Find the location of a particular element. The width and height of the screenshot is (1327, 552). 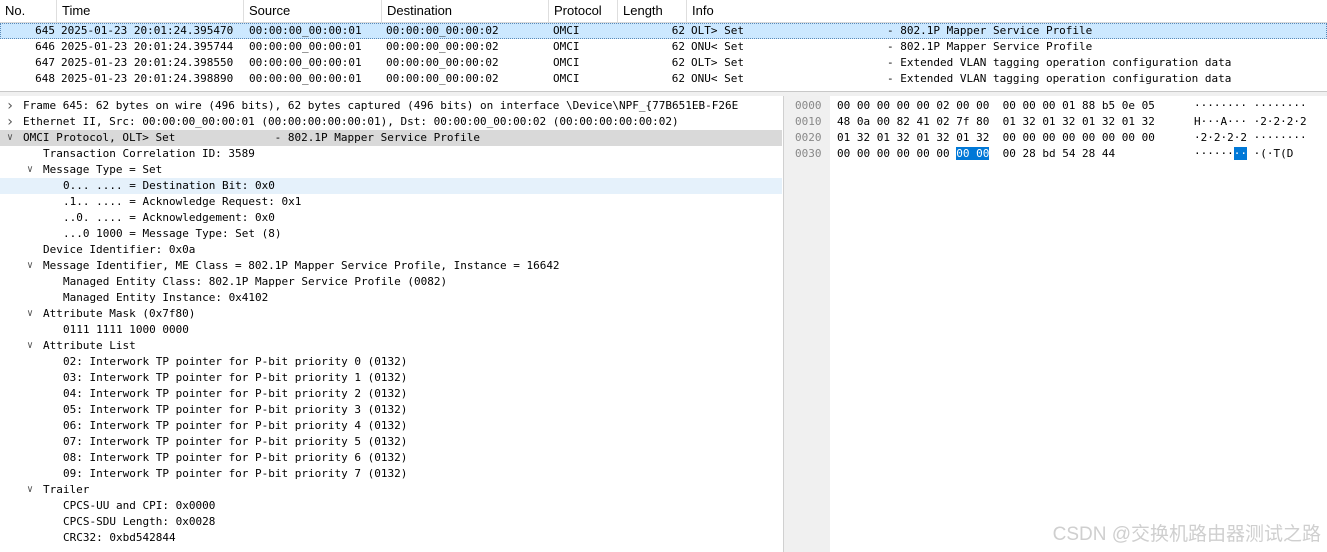

detail-tree-label: CPCS-UU and CPI: 0x0000 is located at coordinates (139, 505).